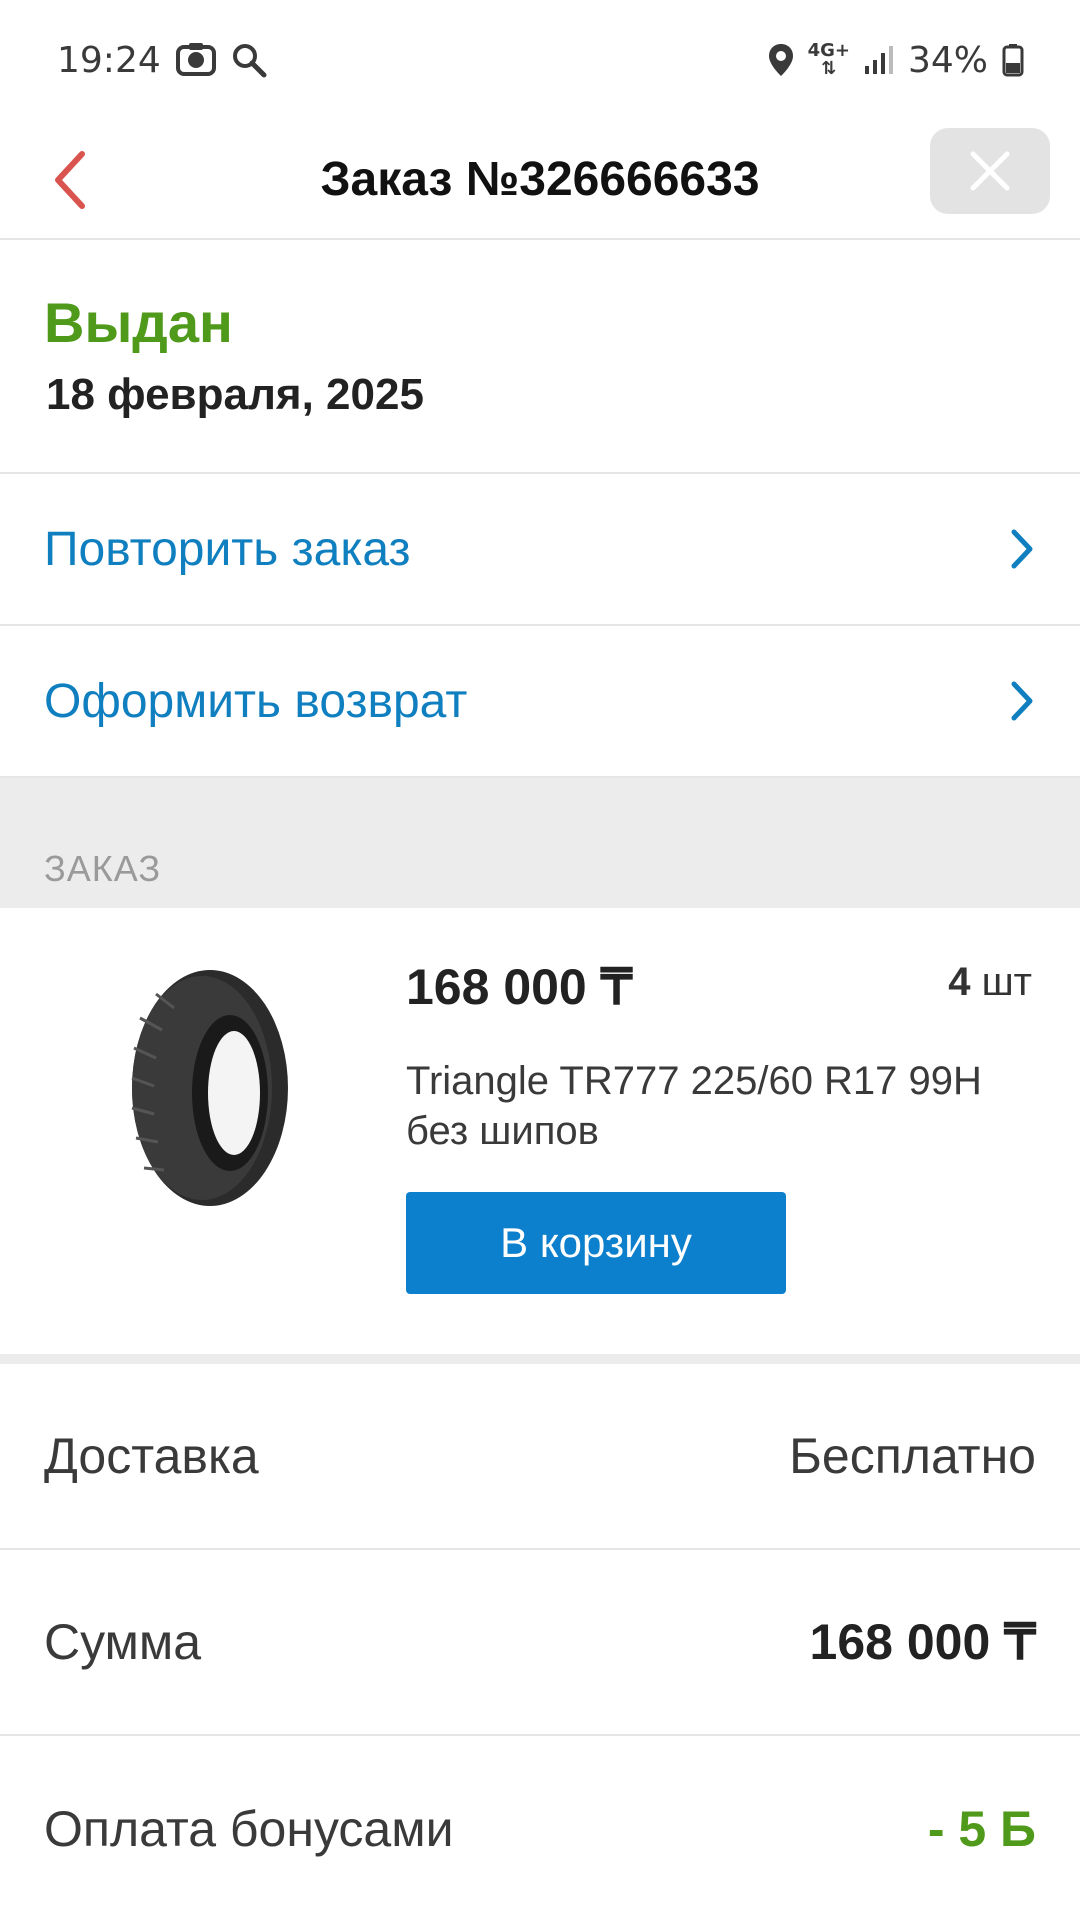 The width and height of the screenshot is (1080, 1922). What do you see at coordinates (109, 60) in the screenshot?
I see `status-time: 19:24` at bounding box center [109, 60].